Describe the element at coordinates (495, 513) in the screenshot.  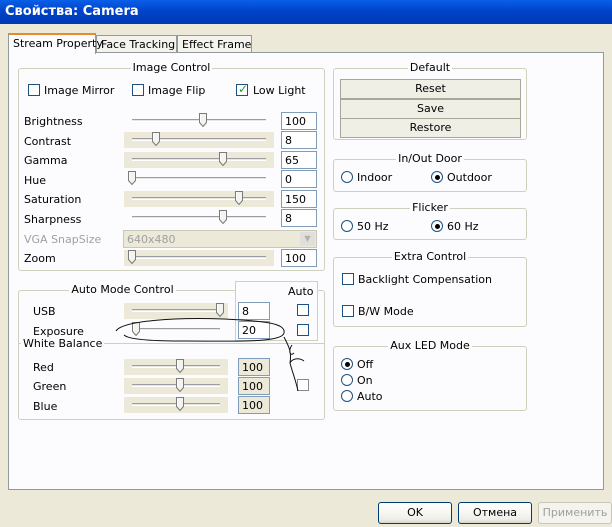
I see `cancel-button: Отмена` at that location.